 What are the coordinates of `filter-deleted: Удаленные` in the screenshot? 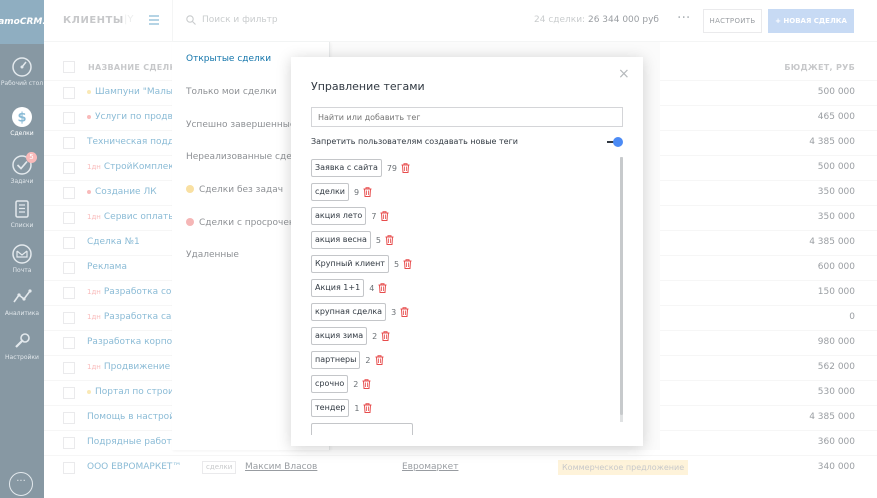 It's located at (212, 255).